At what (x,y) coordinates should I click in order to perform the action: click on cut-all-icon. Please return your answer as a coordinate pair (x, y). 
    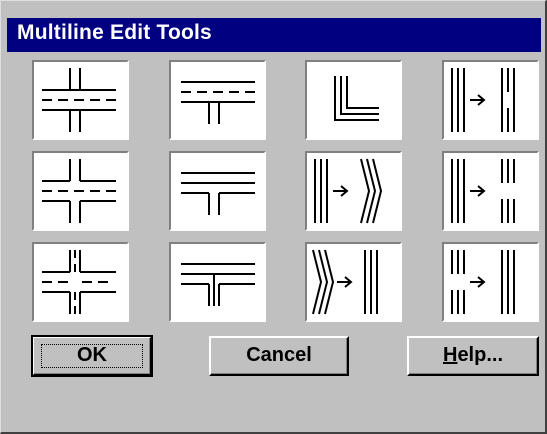
    Looking at the image, I should click on (483, 191).